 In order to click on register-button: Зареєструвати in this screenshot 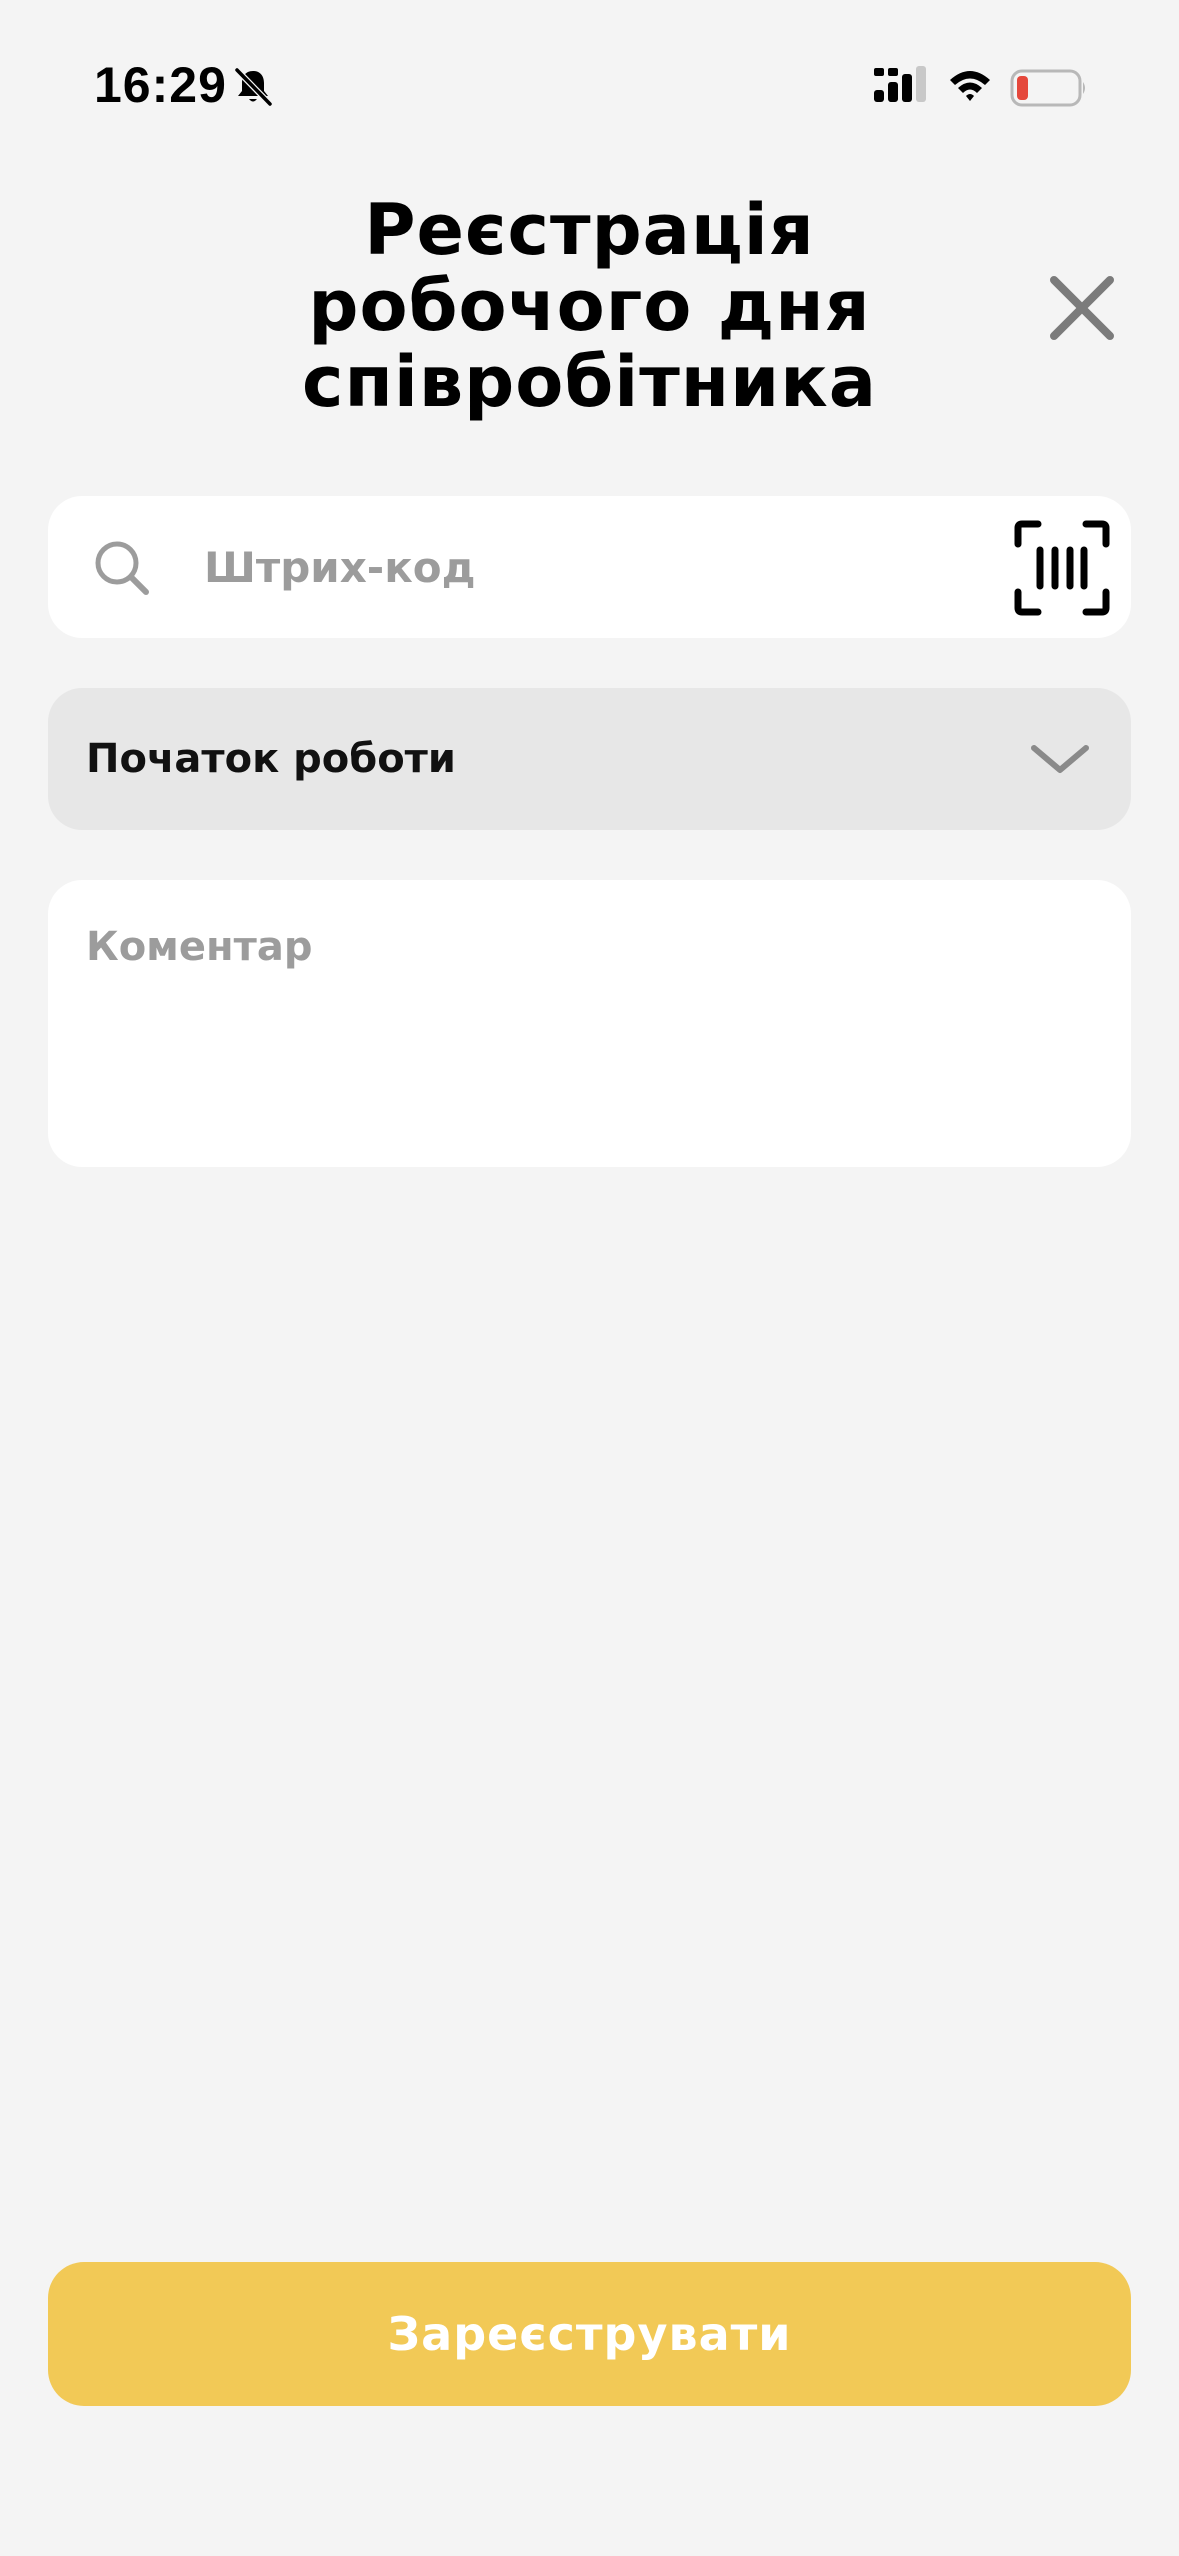, I will do `click(589, 2334)`.